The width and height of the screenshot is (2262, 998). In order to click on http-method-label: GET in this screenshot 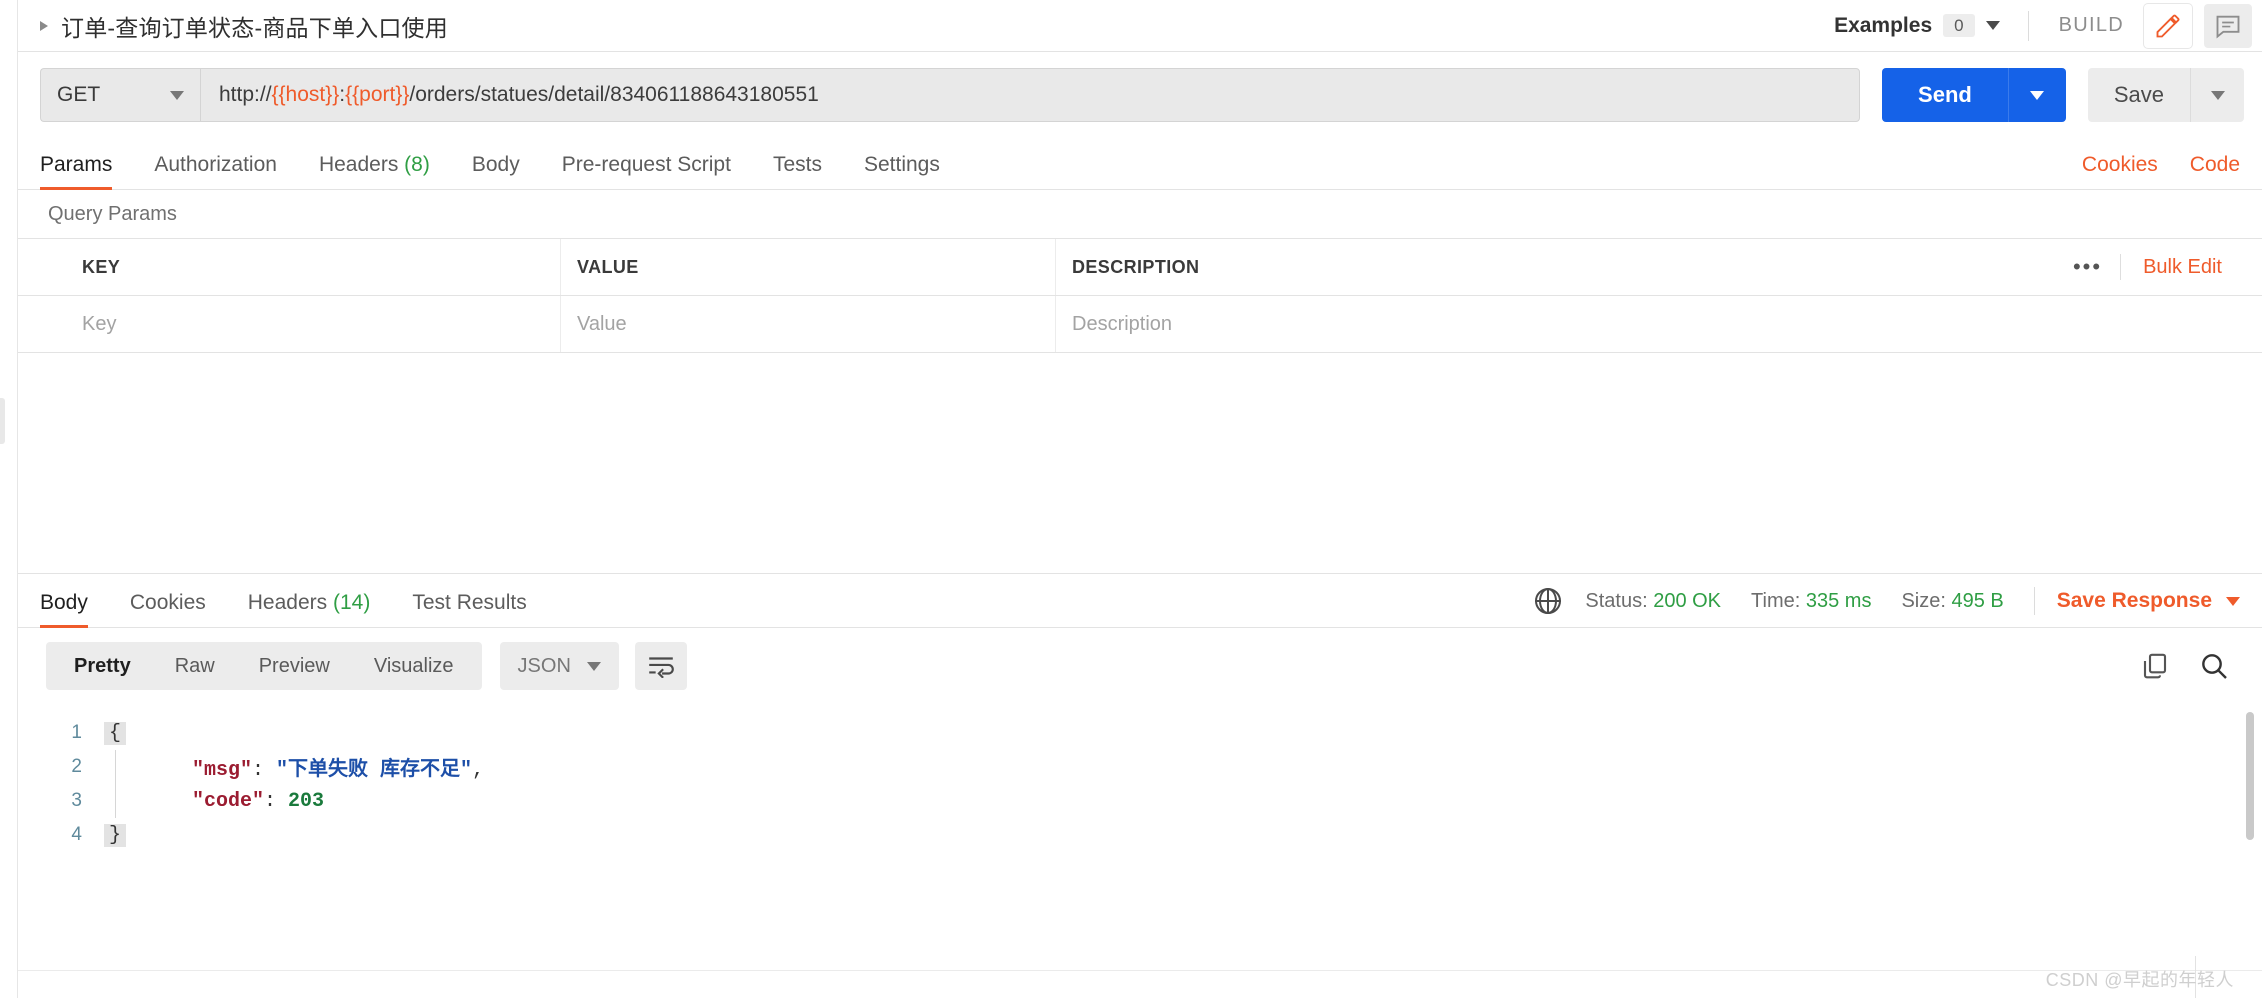, I will do `click(79, 94)`.